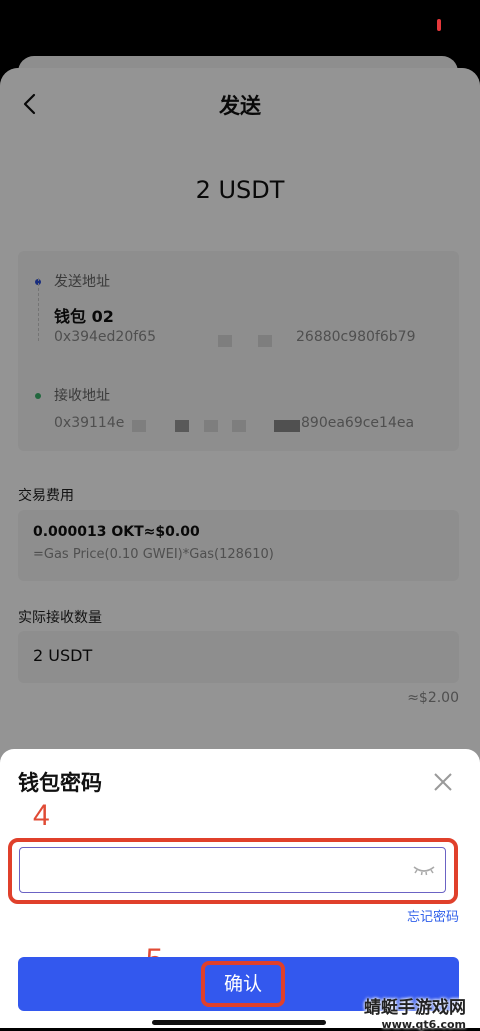 Image resolution: width=480 pixels, height=1031 pixels. Describe the element at coordinates (243, 984) in the screenshot. I see `confirm-label: 确认` at that location.